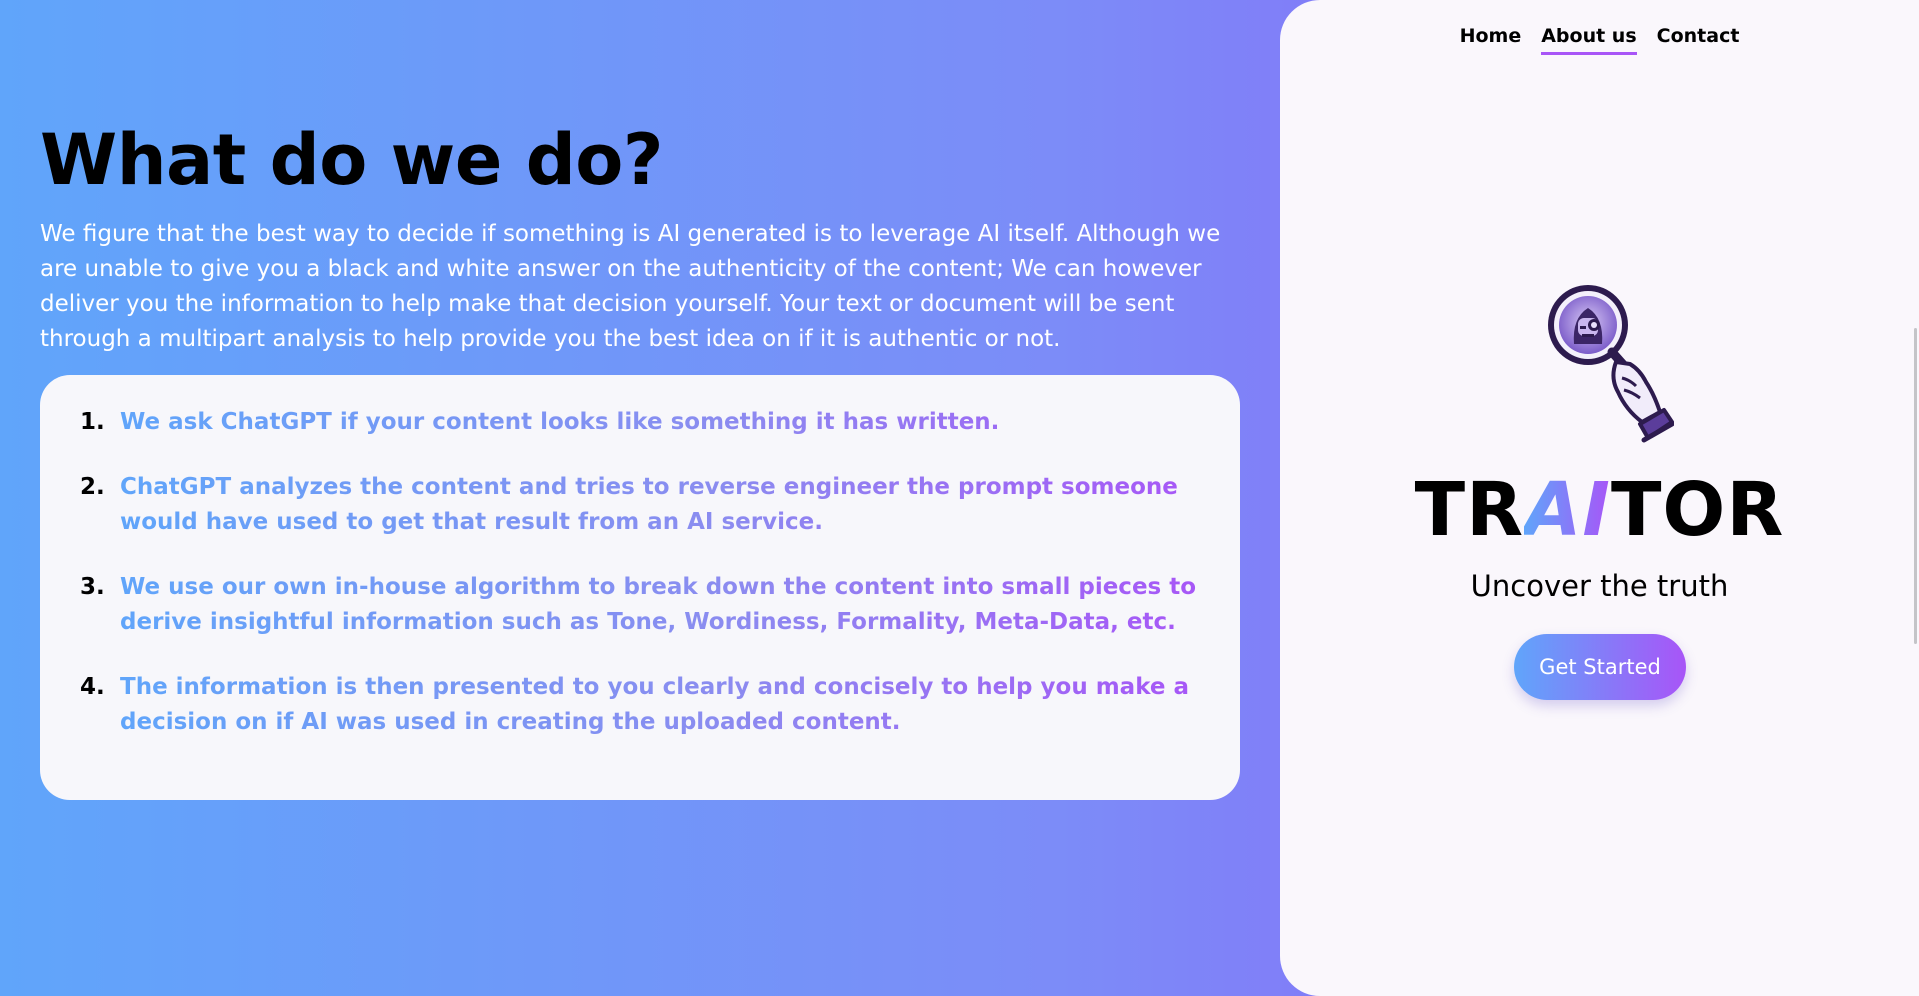 Image resolution: width=1919 pixels, height=996 pixels. Describe the element at coordinates (92, 422) in the screenshot. I see `step-number: 1.` at that location.